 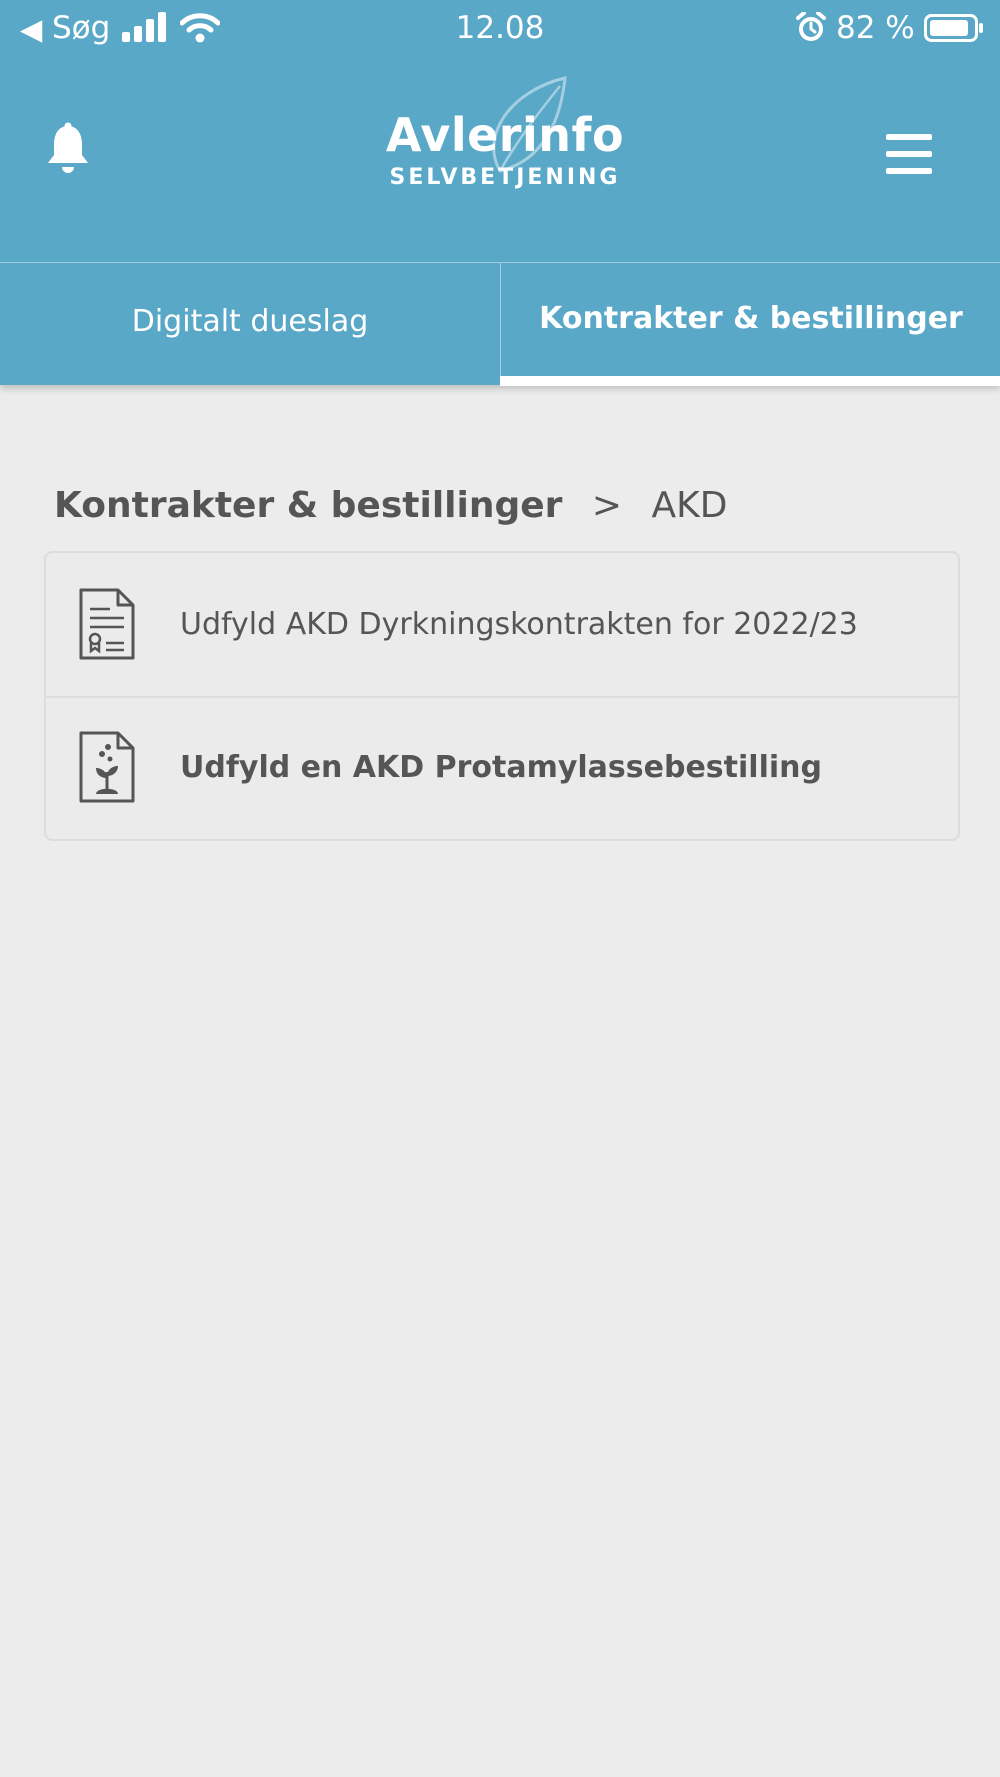 What do you see at coordinates (811, 26) in the screenshot?
I see `alarm-icon` at bounding box center [811, 26].